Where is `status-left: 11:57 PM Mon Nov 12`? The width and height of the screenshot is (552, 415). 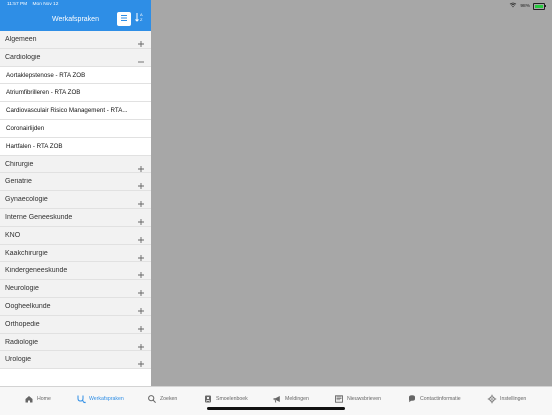 status-left: 11:57 PM Mon Nov 12 is located at coordinates (32, 4).